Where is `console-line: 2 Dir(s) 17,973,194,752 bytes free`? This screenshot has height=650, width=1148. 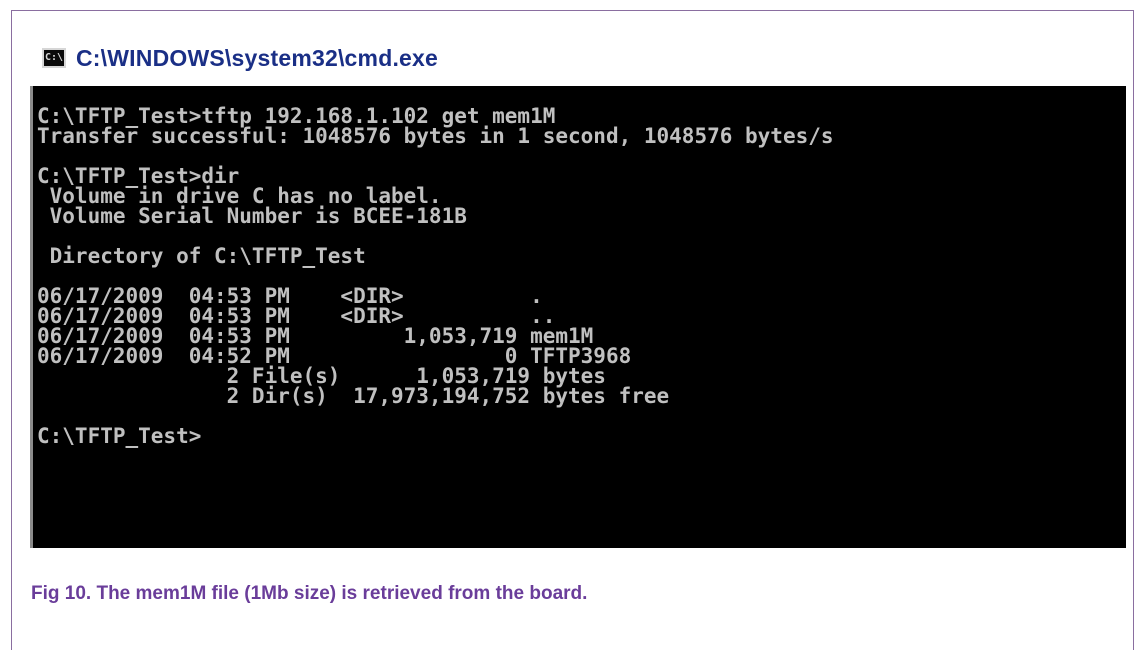
console-line: 2 Dir(s) 17,973,194,752 bytes free is located at coordinates (353, 396).